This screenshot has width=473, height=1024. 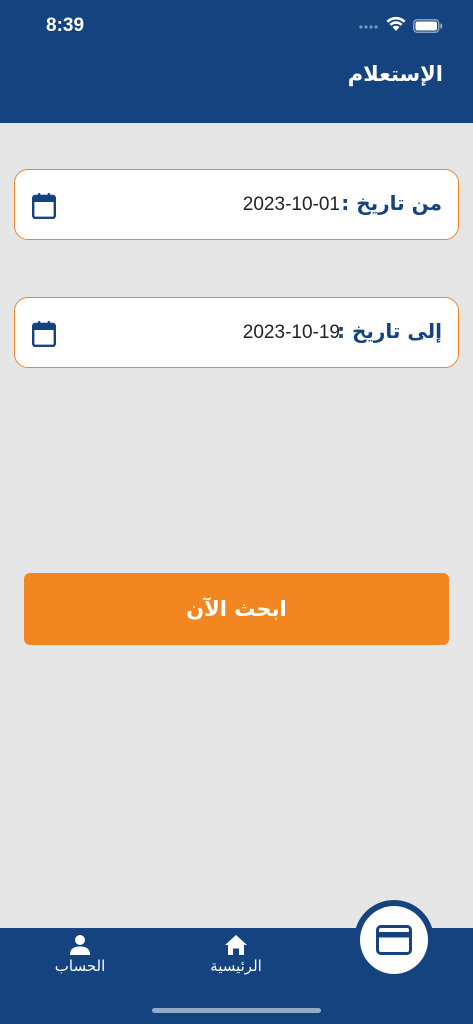 I want to click on person-icon, so click(x=80, y=945).